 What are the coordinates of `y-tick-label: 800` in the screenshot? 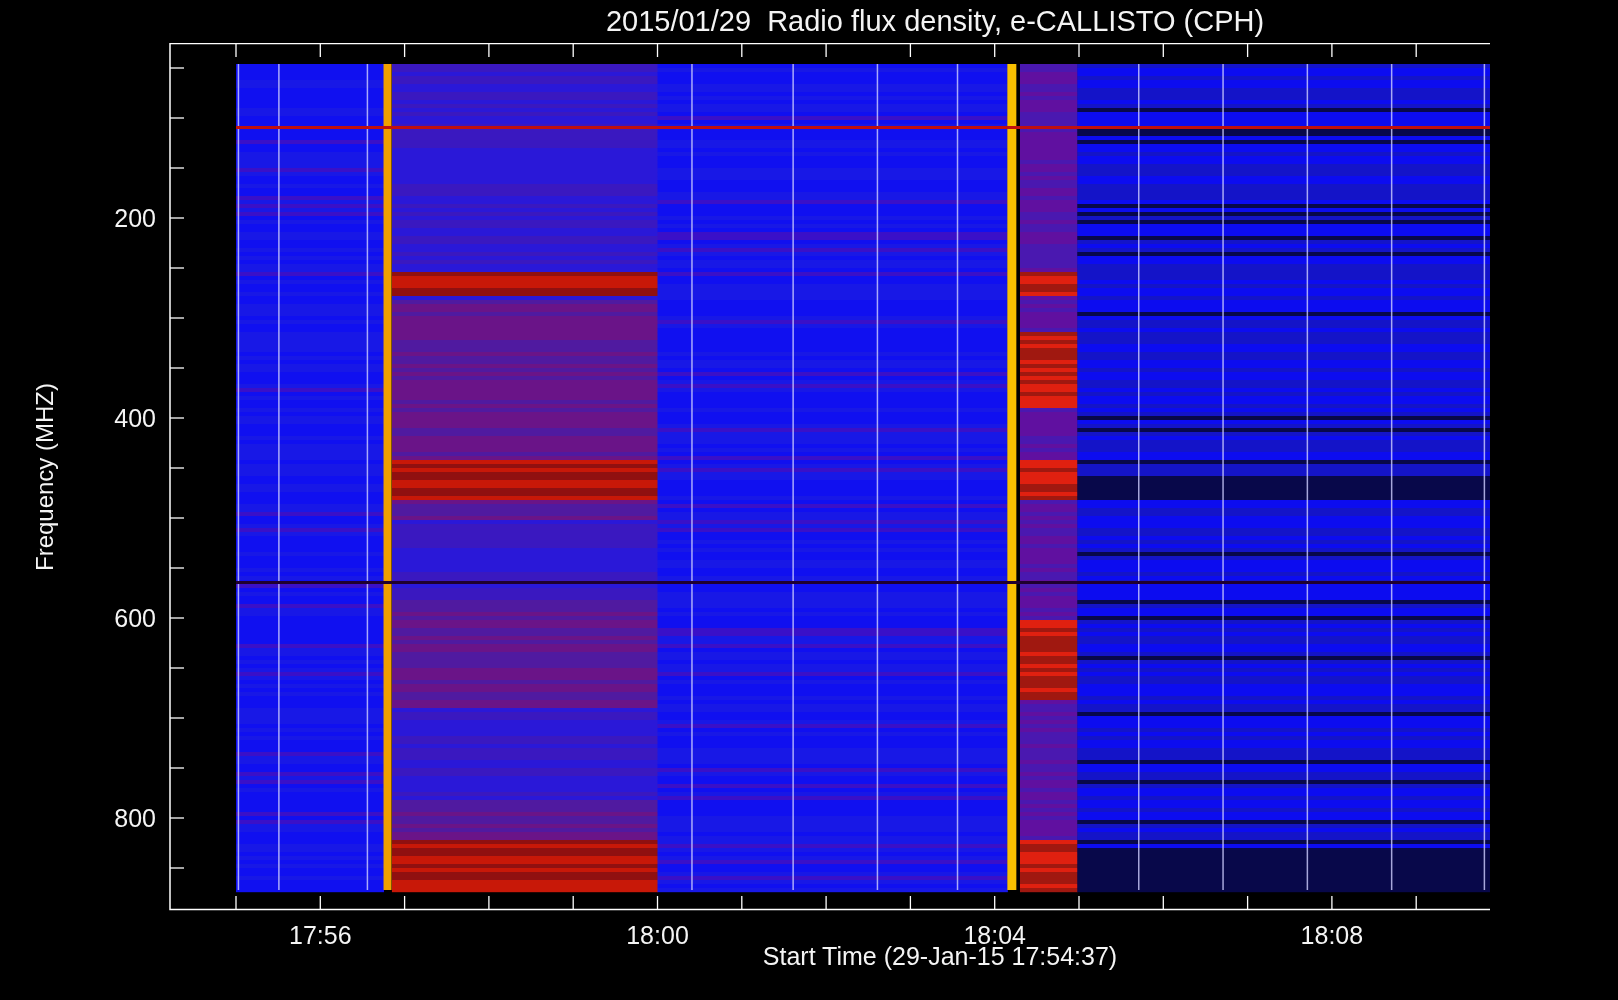 It's located at (135, 818).